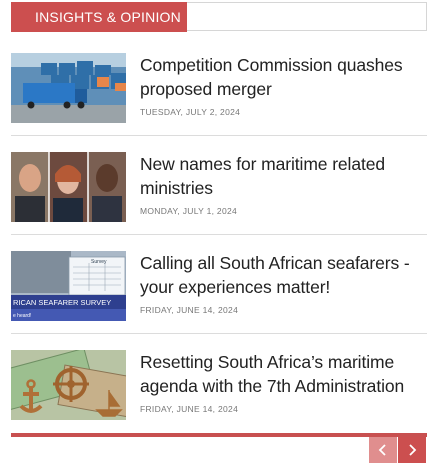  What do you see at coordinates (219, 435) in the screenshot?
I see `footer-accent-bar` at bounding box center [219, 435].